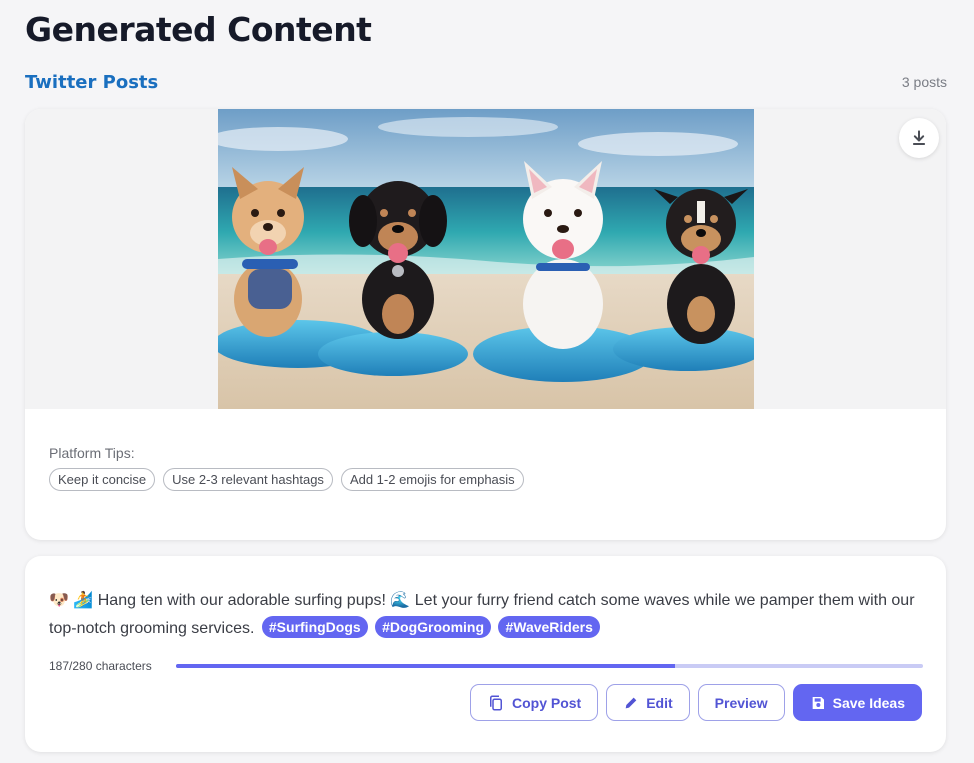 The image size is (974, 763). Describe the element at coordinates (92, 82) in the screenshot. I see `section-title: Twitter Posts` at that location.